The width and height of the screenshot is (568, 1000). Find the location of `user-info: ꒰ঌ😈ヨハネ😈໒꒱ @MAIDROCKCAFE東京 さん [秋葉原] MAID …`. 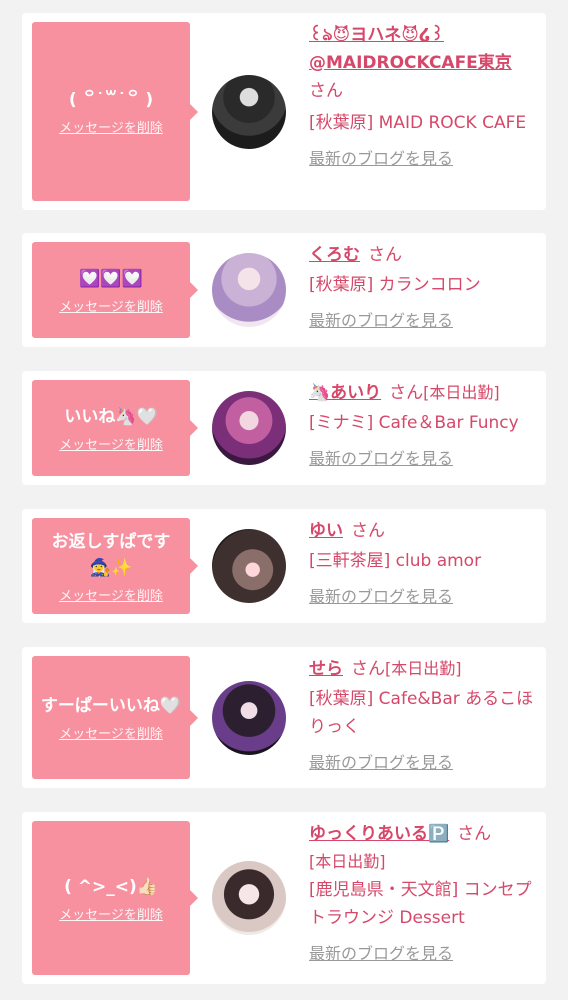

user-info: ꒰ঌ😈ヨハネ😈໒꒱ @MAIDROCKCAFE東京 さん [秋葉原] MAID … is located at coordinates (425, 97).